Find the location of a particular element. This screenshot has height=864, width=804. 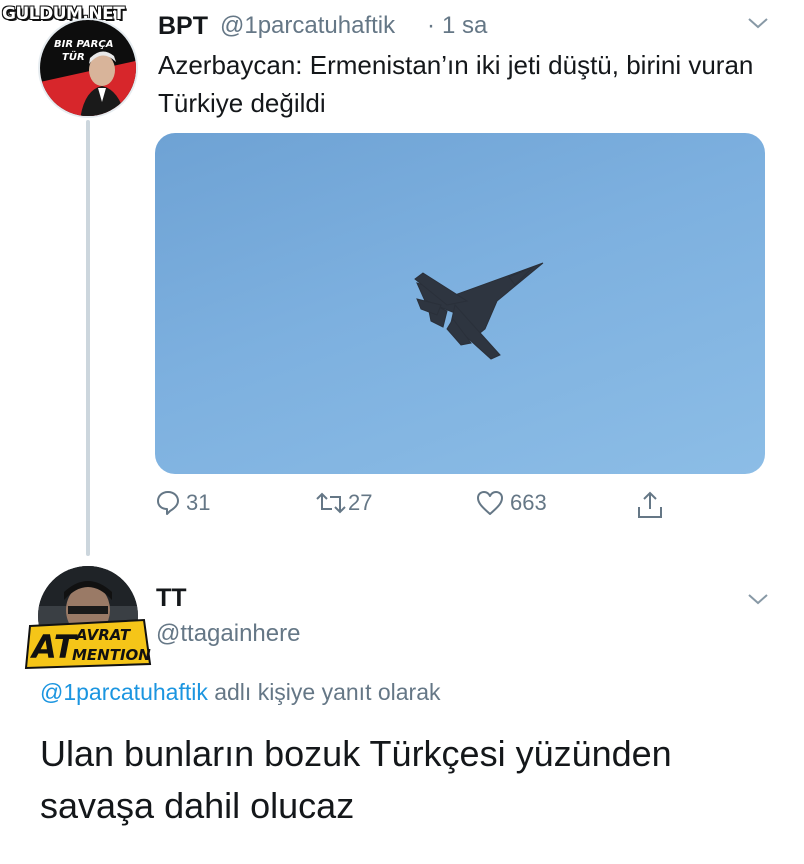

retweet-count: 27 is located at coordinates (360, 502).